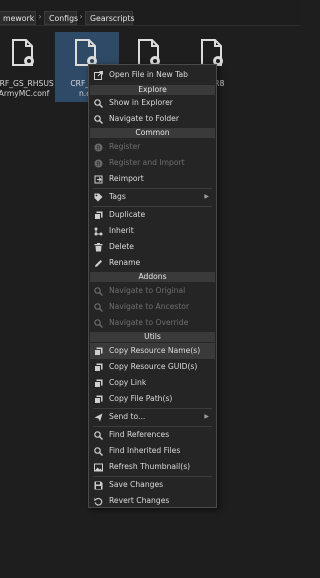 This screenshot has width=320, height=578. What do you see at coordinates (155, 350) in the screenshot?
I see `menu-item-label: Copy Resource Name(s)` at bounding box center [155, 350].